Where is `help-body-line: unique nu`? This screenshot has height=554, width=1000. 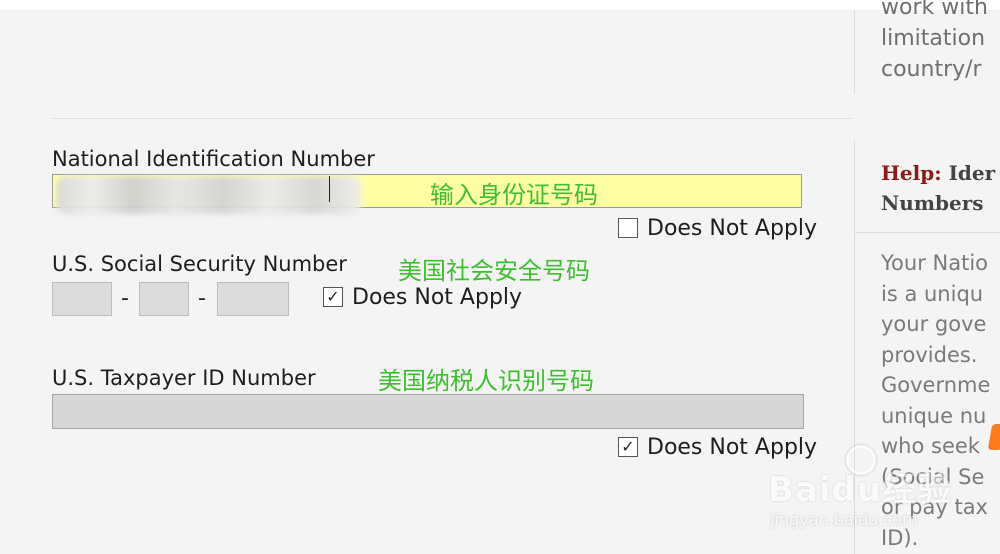
help-body-line: unique nu is located at coordinates (934, 415).